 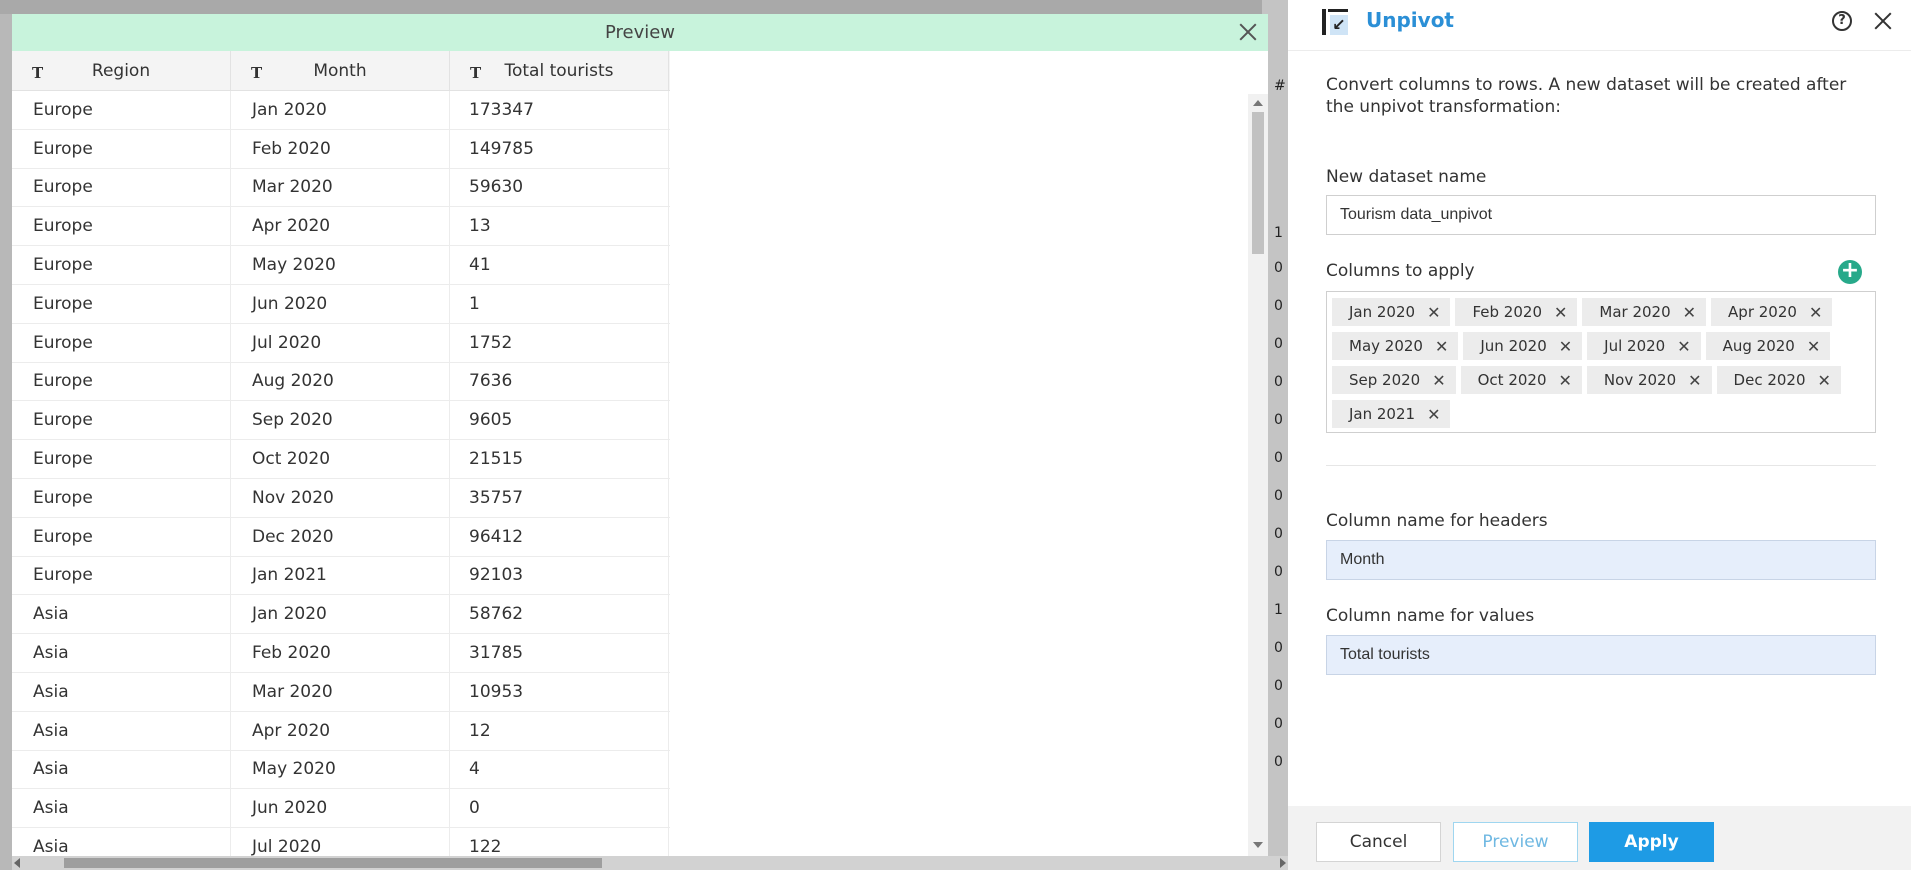 What do you see at coordinates (1601, 655) in the screenshot?
I see `values-column-input` at bounding box center [1601, 655].